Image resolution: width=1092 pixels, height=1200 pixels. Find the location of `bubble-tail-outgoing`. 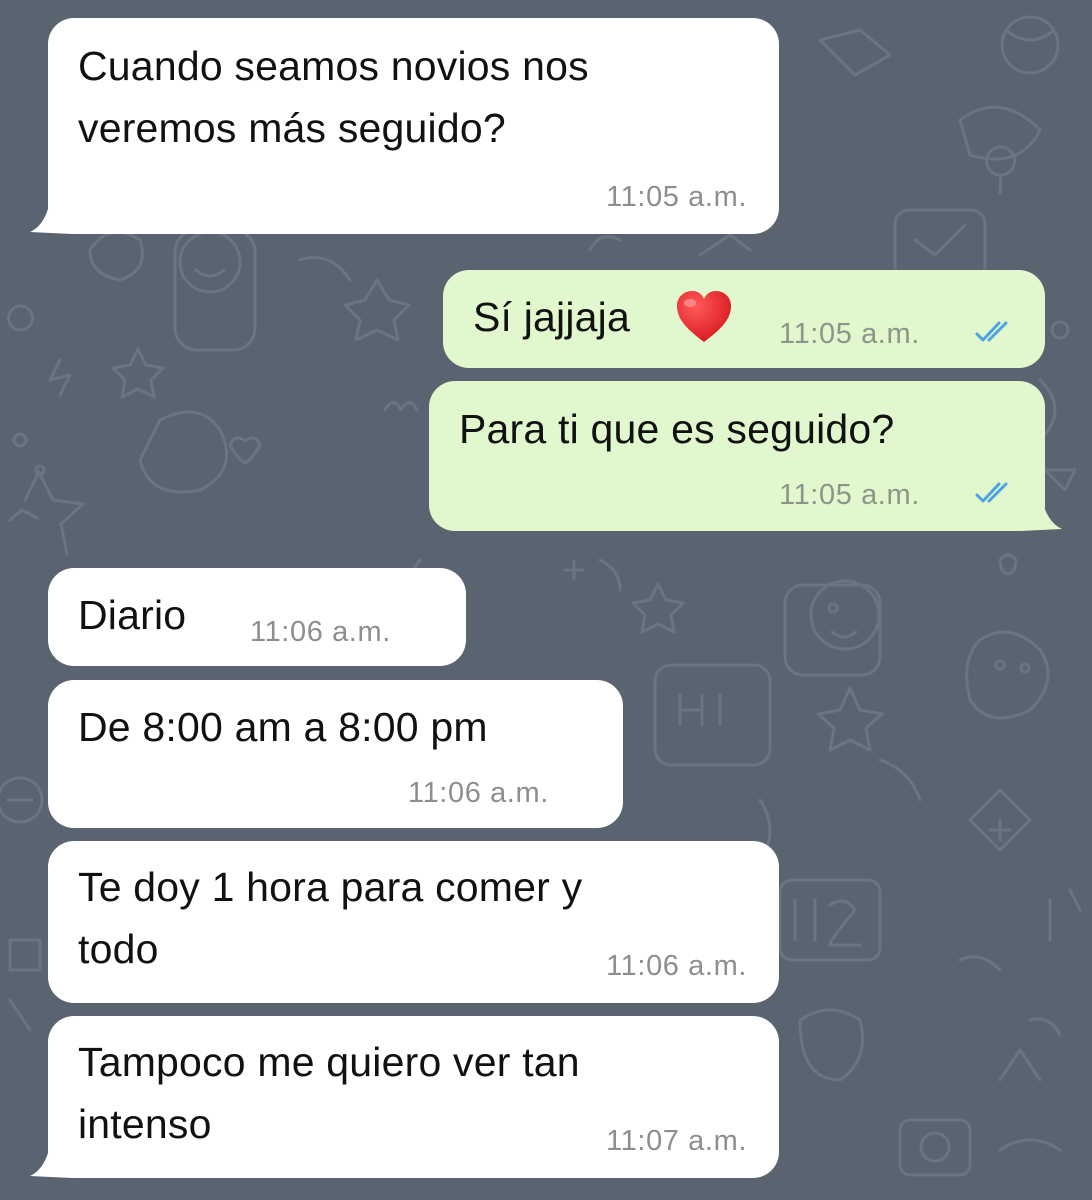

bubble-tail-outgoing is located at coordinates (1041, 509).